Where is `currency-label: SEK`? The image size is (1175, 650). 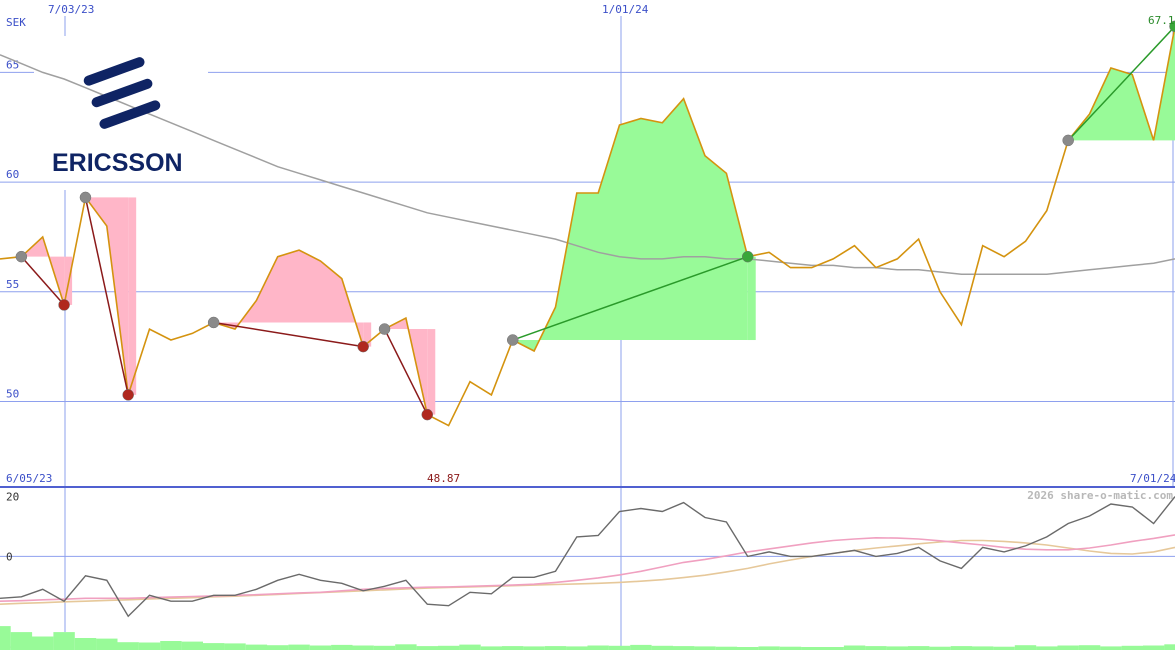
currency-label: SEK is located at coordinates (16, 22).